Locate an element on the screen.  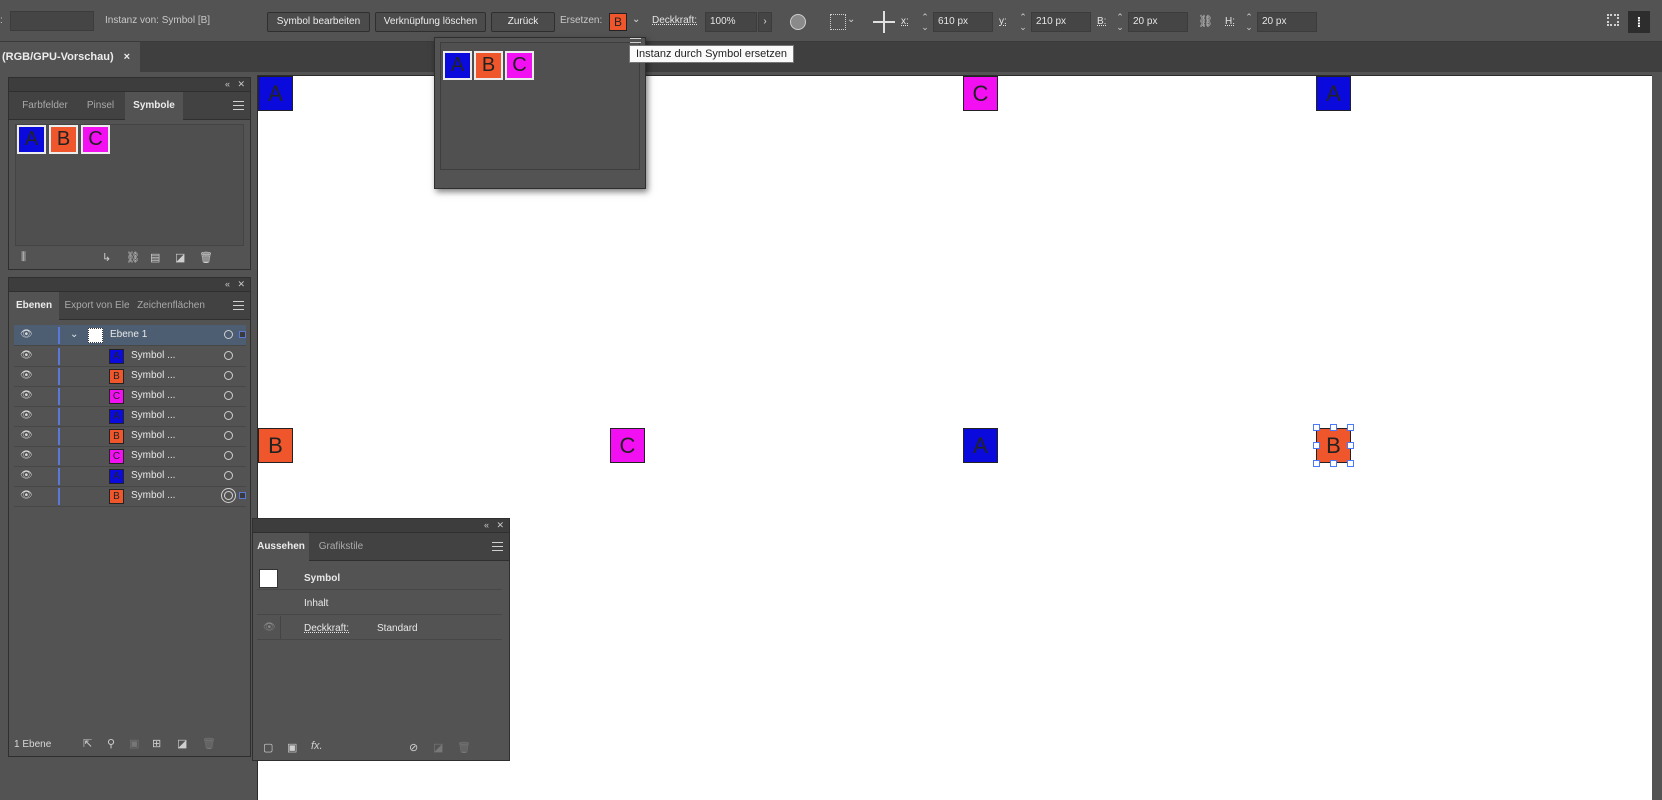
effects-icon: fx. is located at coordinates (317, 746).